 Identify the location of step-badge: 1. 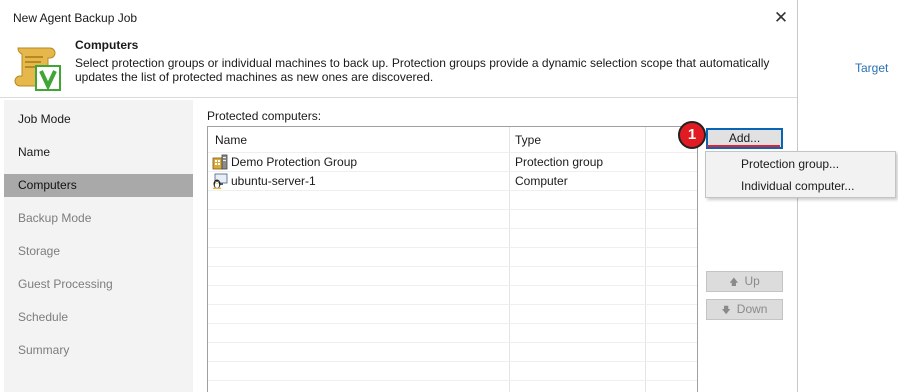
(692, 135).